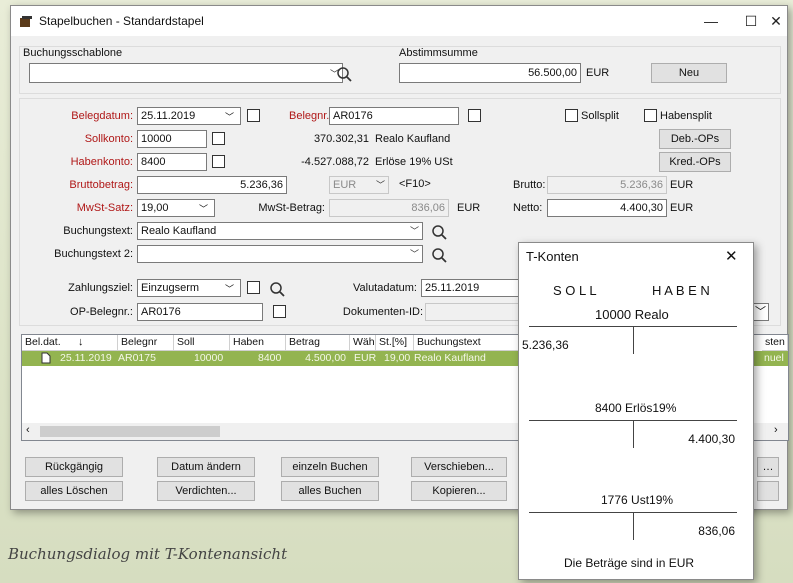 The height and width of the screenshot is (583, 793). What do you see at coordinates (28, 430) in the screenshot?
I see `scroll-left-icon: ‹` at bounding box center [28, 430].